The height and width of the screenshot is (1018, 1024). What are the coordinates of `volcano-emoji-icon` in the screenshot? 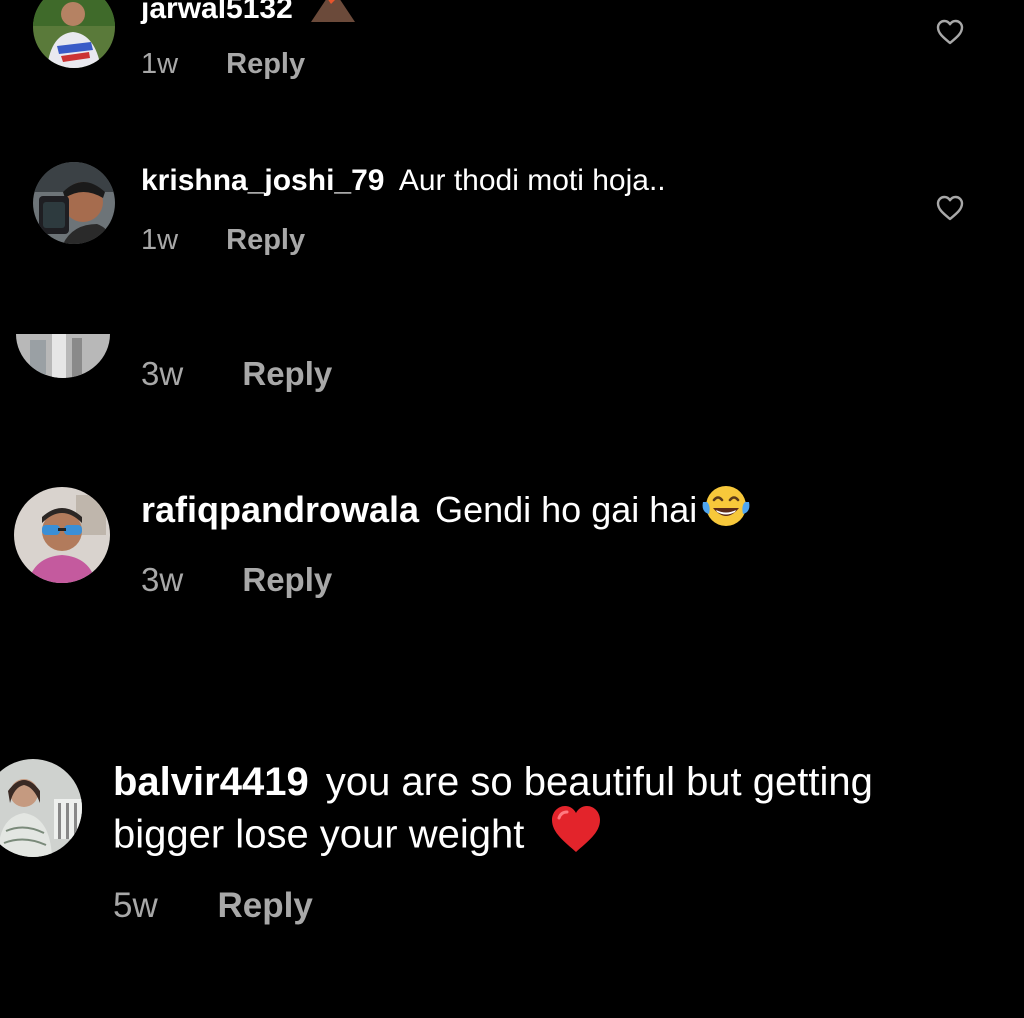 It's located at (333, 16).